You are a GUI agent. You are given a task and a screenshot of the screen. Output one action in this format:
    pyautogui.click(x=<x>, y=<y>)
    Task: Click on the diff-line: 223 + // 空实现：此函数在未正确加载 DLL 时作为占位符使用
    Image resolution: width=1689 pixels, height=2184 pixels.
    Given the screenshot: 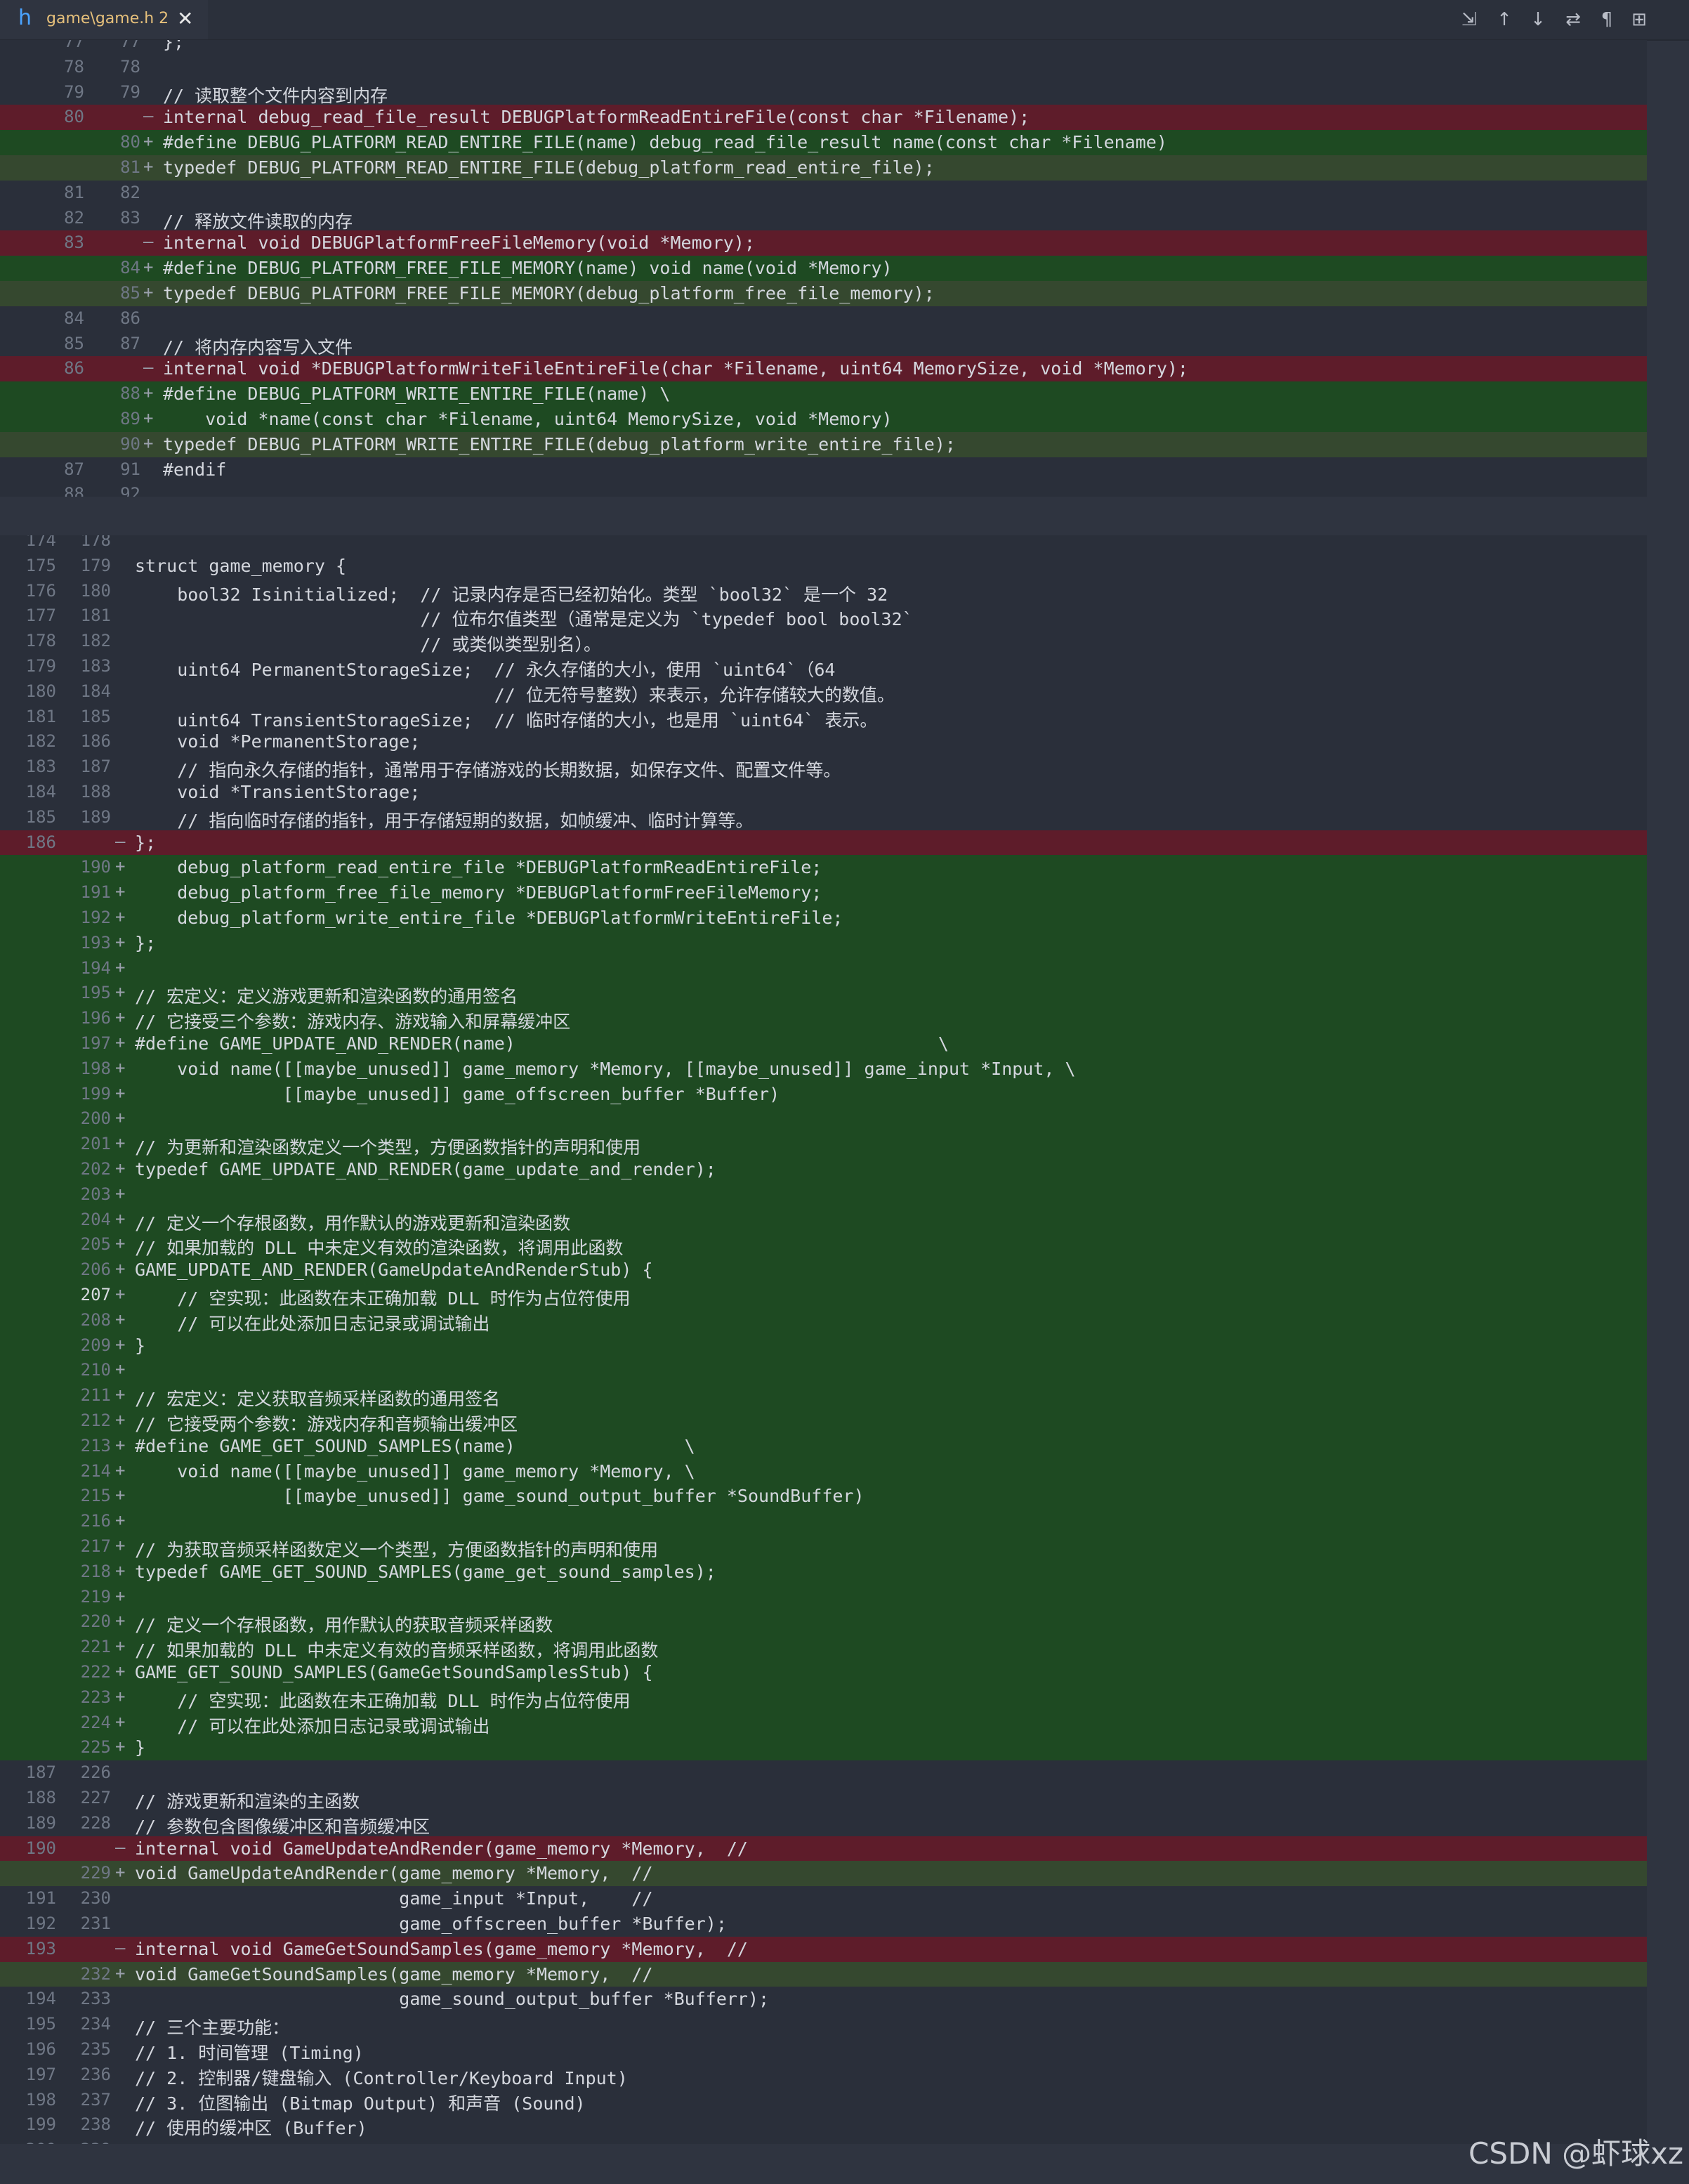 What is the action you would take?
    pyautogui.click(x=823, y=1698)
    